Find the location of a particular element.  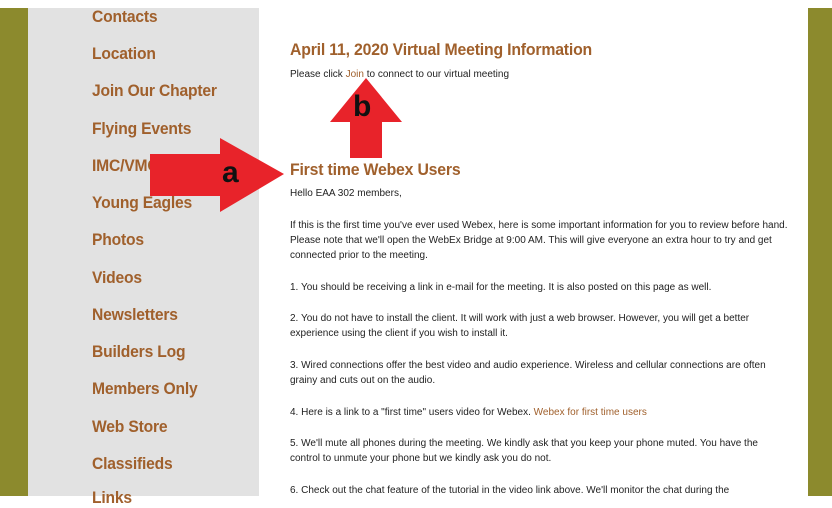

left-border is located at coordinates (14, 248).